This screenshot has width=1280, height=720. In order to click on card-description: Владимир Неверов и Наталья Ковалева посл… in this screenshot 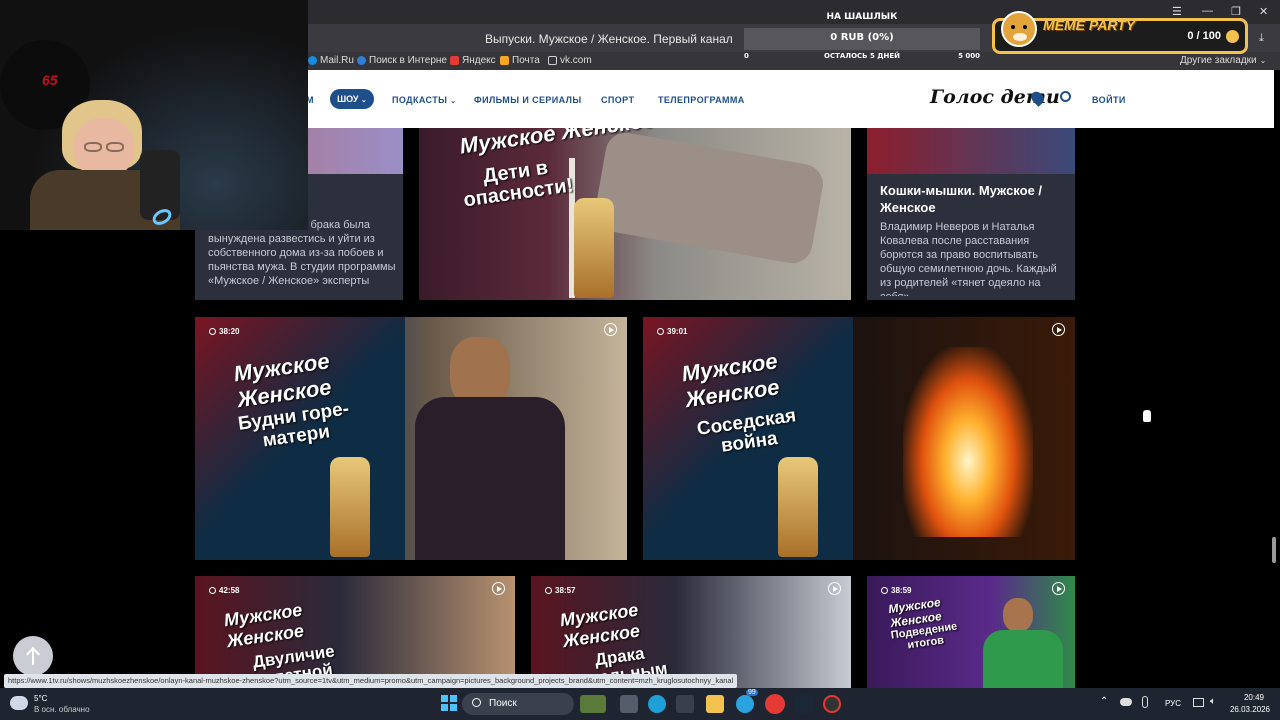, I will do `click(968, 258)`.